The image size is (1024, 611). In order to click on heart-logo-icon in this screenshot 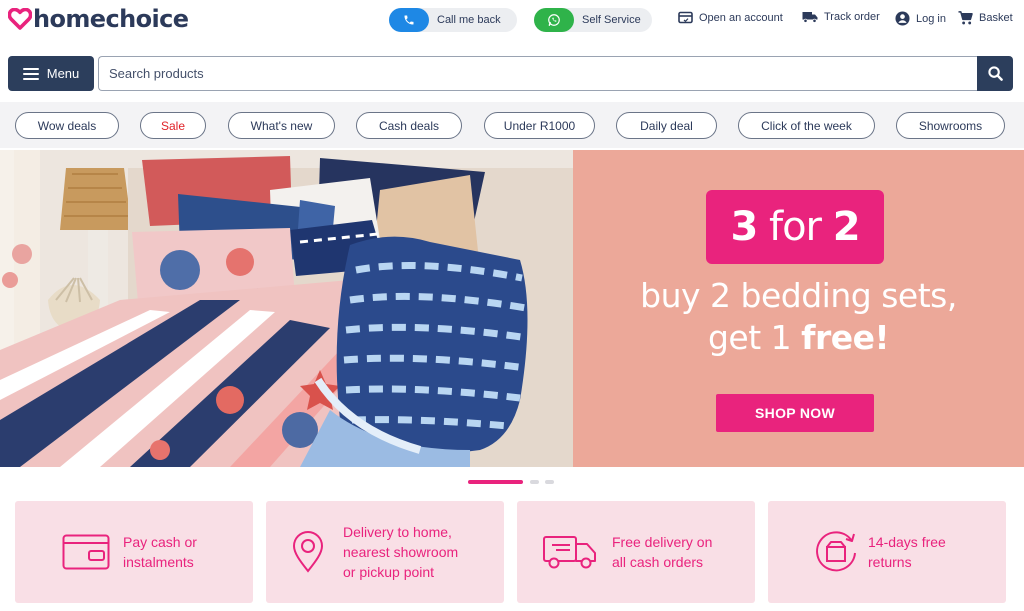, I will do `click(20, 19)`.